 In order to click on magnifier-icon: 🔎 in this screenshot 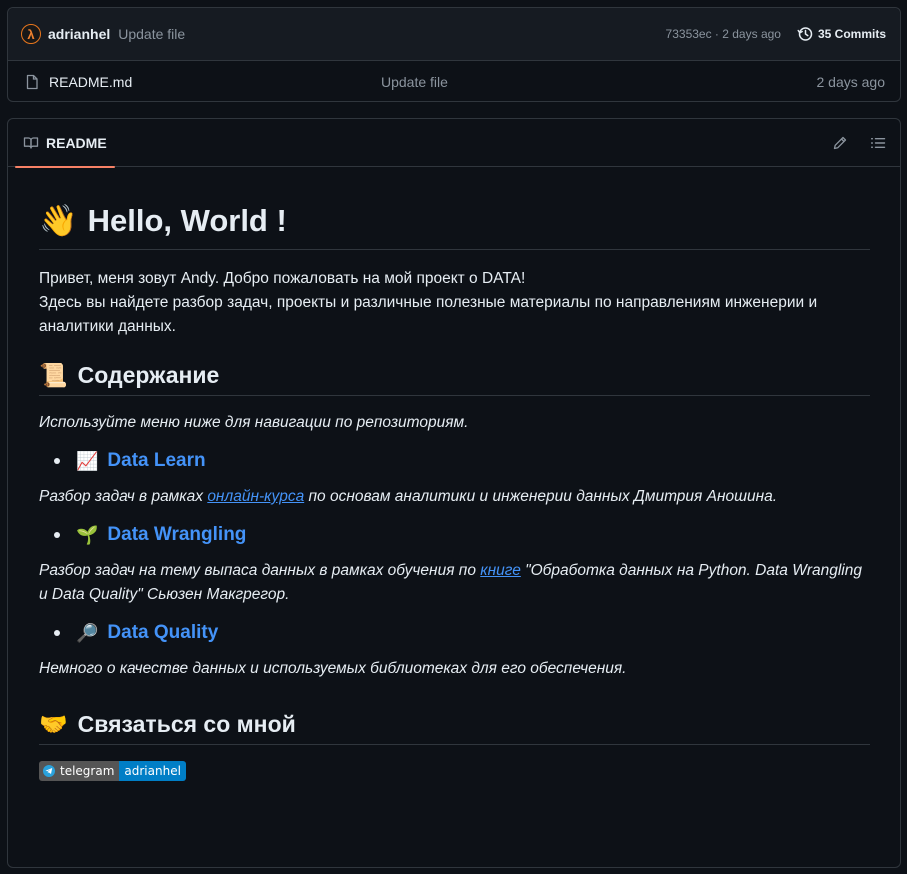, I will do `click(87, 632)`.